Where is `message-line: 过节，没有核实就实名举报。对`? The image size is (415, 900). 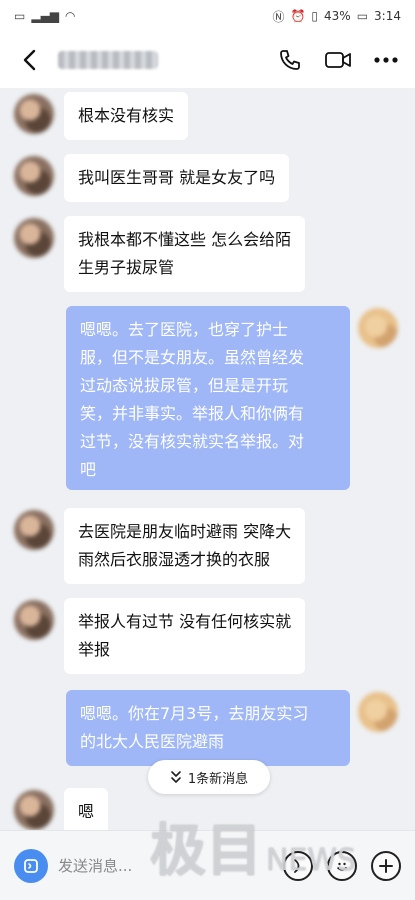 message-line: 过节，没有核实就实名举报。对 is located at coordinates (192, 441).